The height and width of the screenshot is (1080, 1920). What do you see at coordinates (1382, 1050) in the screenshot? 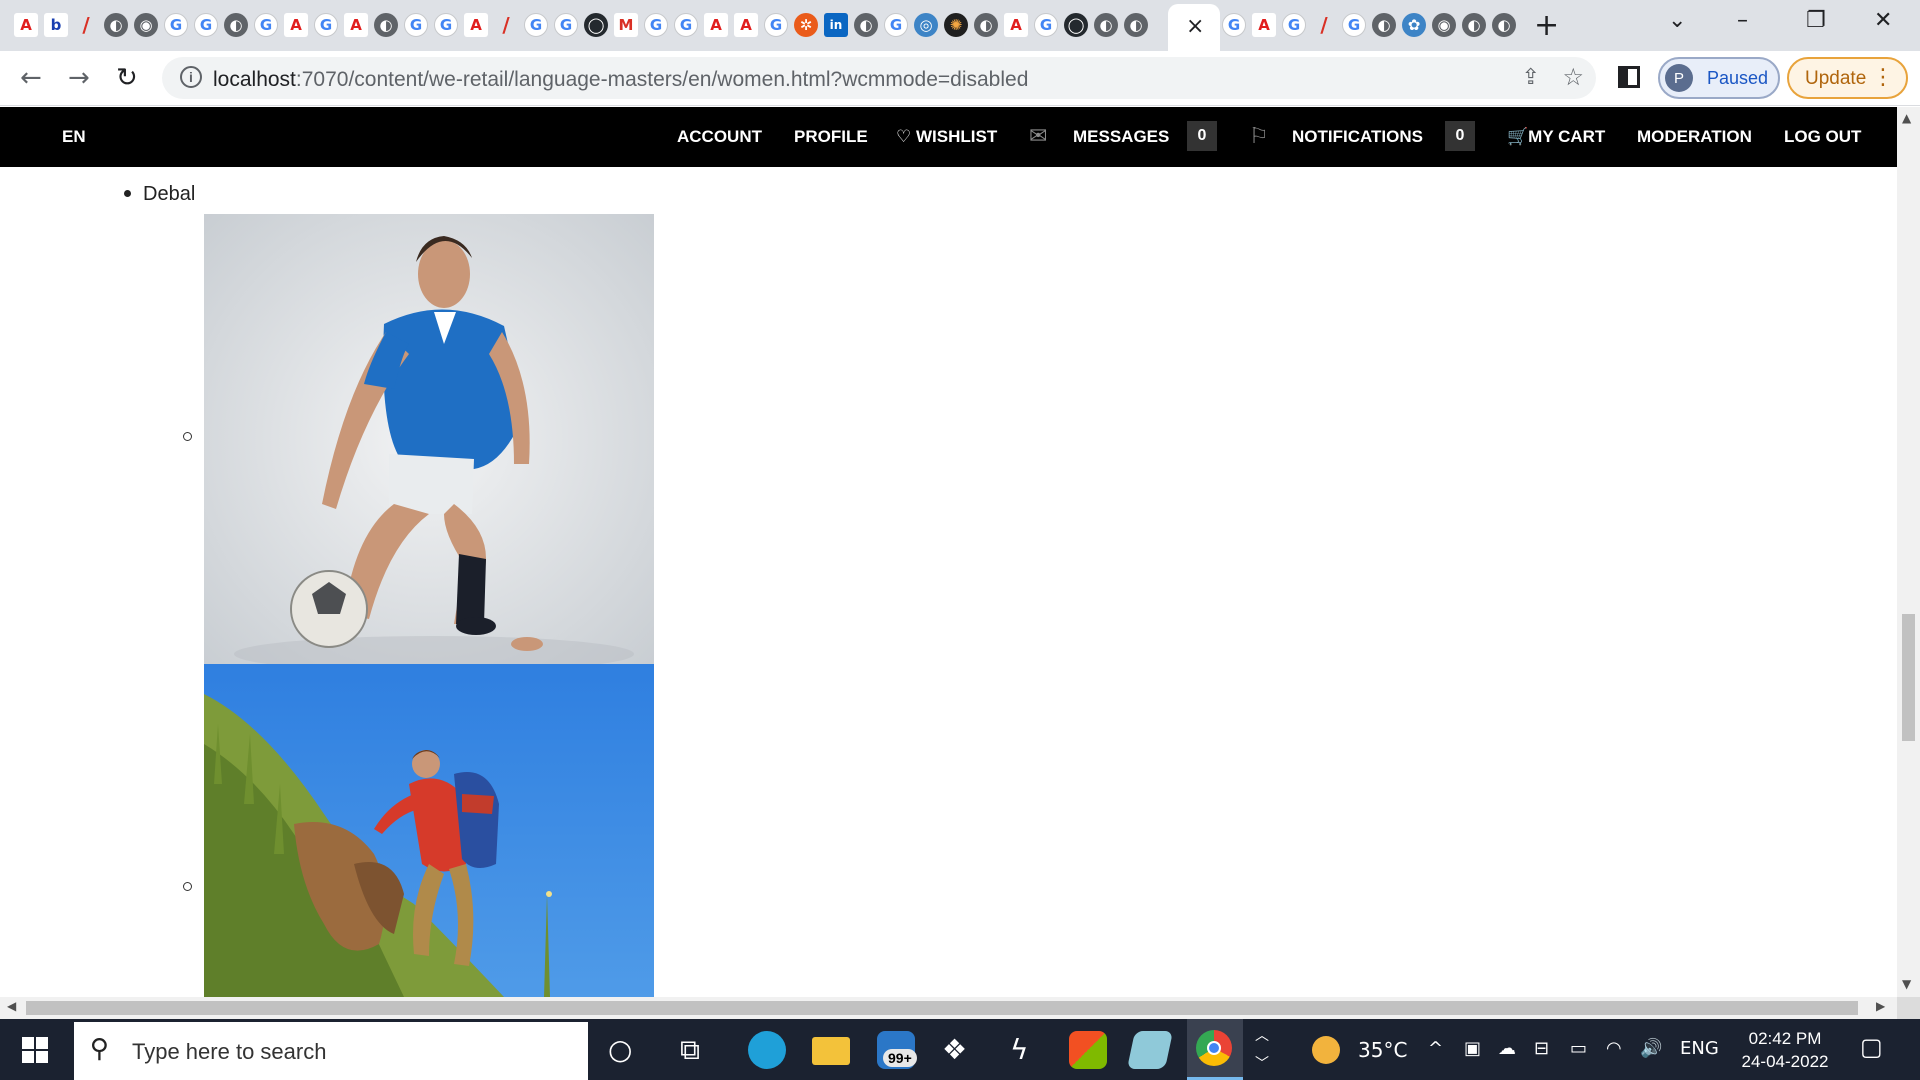
I see `weather-temperature: 35°C` at bounding box center [1382, 1050].